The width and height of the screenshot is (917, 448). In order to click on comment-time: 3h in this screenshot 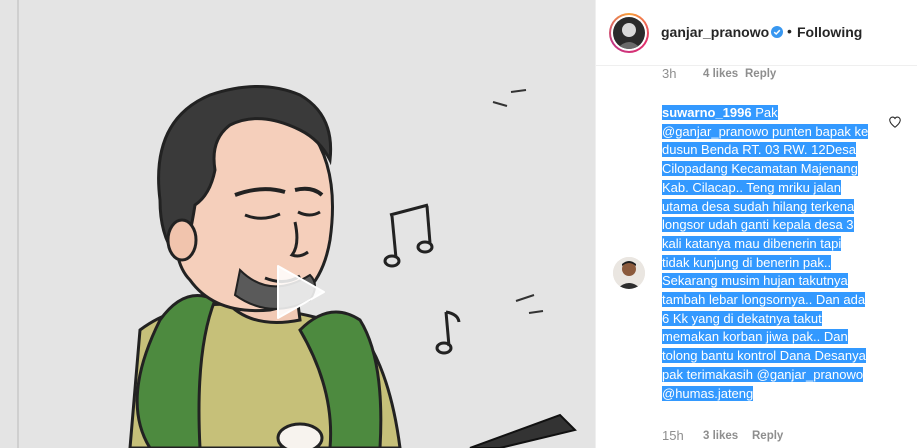, I will do `click(669, 73)`.